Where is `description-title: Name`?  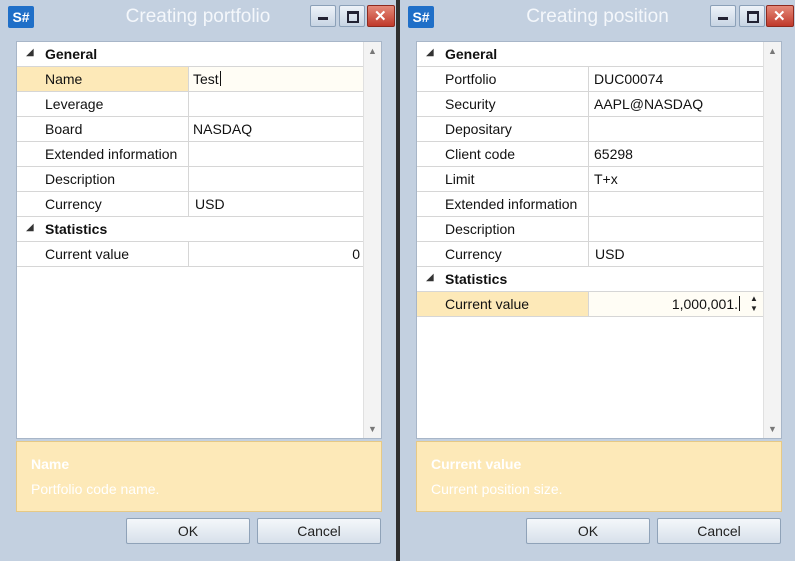
description-title: Name is located at coordinates (50, 464).